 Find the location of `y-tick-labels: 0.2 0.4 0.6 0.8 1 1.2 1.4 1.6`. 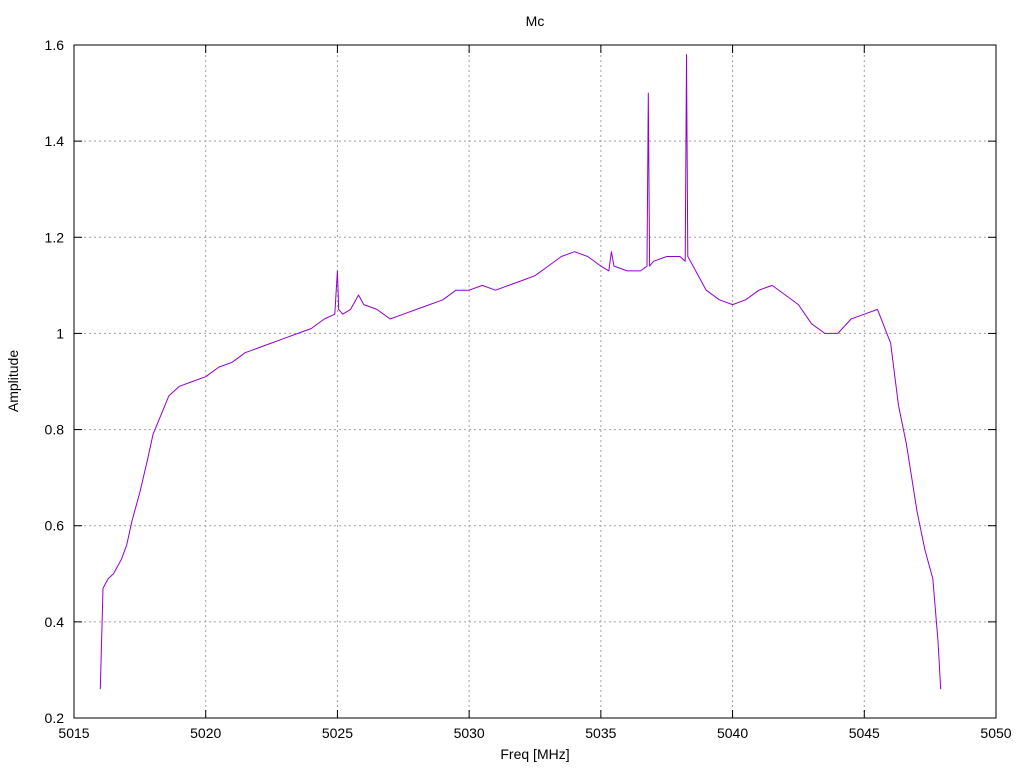

y-tick-labels: 0.2 0.4 0.6 0.8 1 1.2 1.4 1.6 is located at coordinates (55, 381).